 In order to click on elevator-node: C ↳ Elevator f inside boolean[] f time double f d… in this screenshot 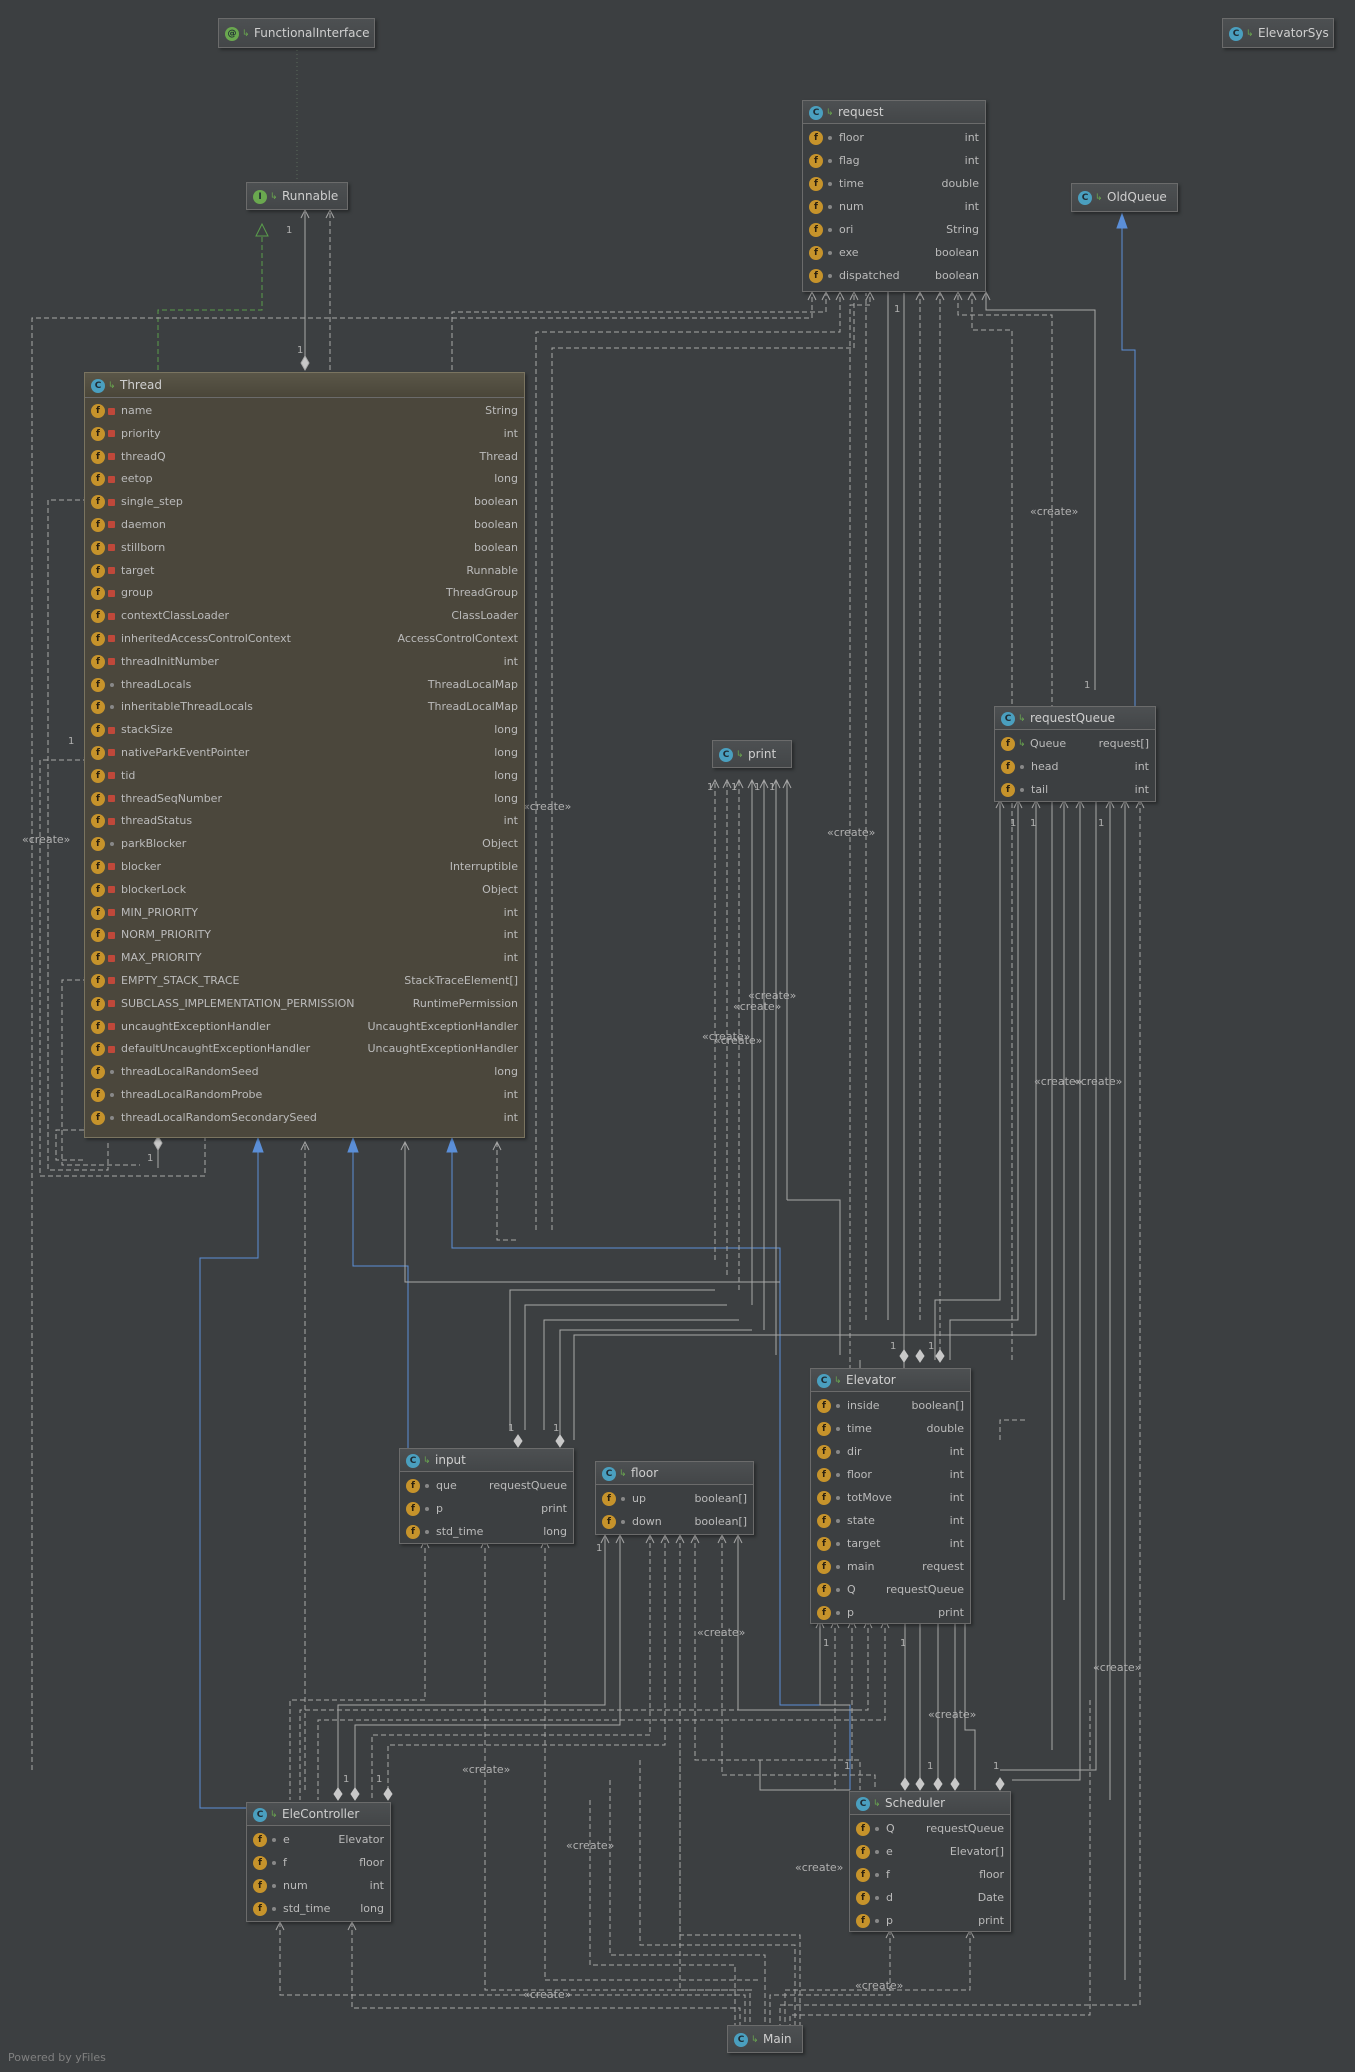, I will do `click(890, 1496)`.